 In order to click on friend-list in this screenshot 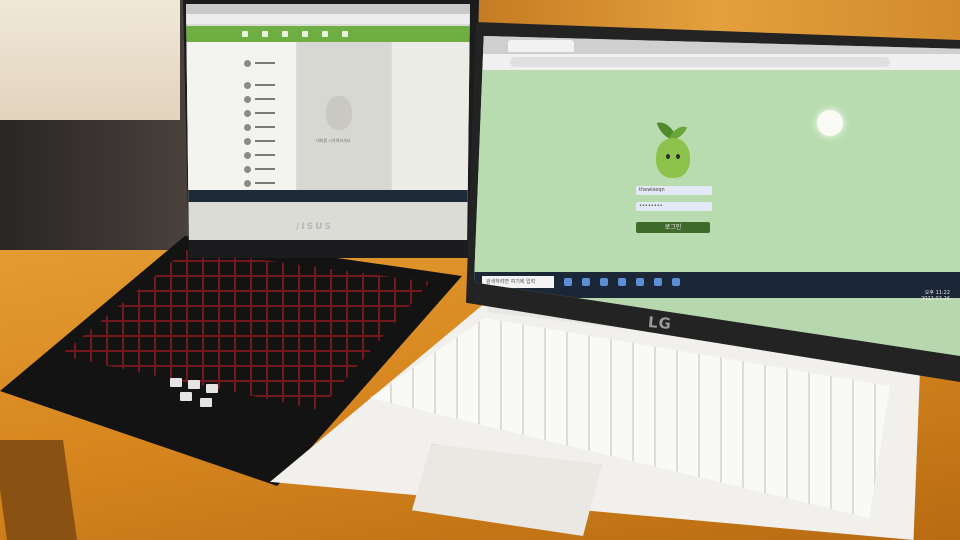, I will do `click(241, 122)`.